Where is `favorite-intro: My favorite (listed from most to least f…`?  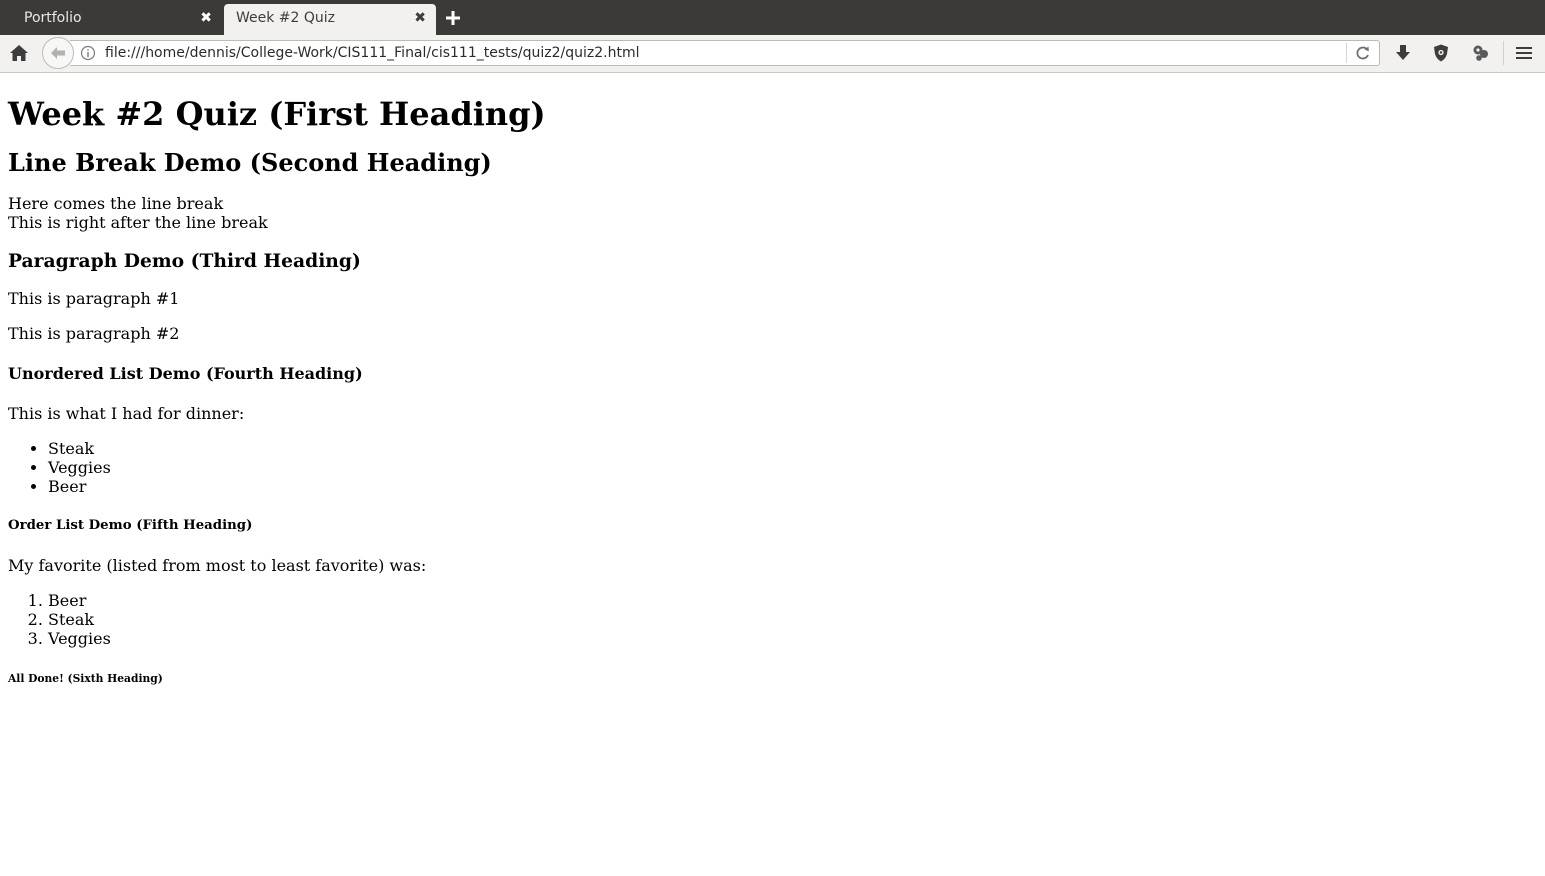 favorite-intro: My favorite (listed from most to least f… is located at coordinates (217, 565).